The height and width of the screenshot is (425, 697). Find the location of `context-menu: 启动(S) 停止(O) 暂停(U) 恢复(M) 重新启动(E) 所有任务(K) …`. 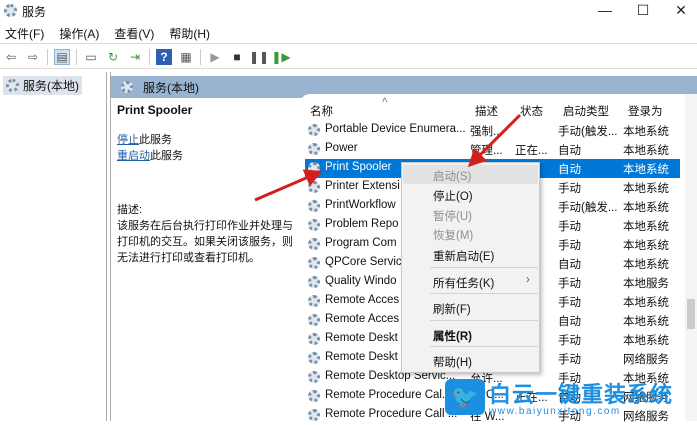

context-menu: 启动(S) 停止(O) 暂停(U) 恢复(M) 重新启动(E) 所有任务(K) … is located at coordinates (470, 267).